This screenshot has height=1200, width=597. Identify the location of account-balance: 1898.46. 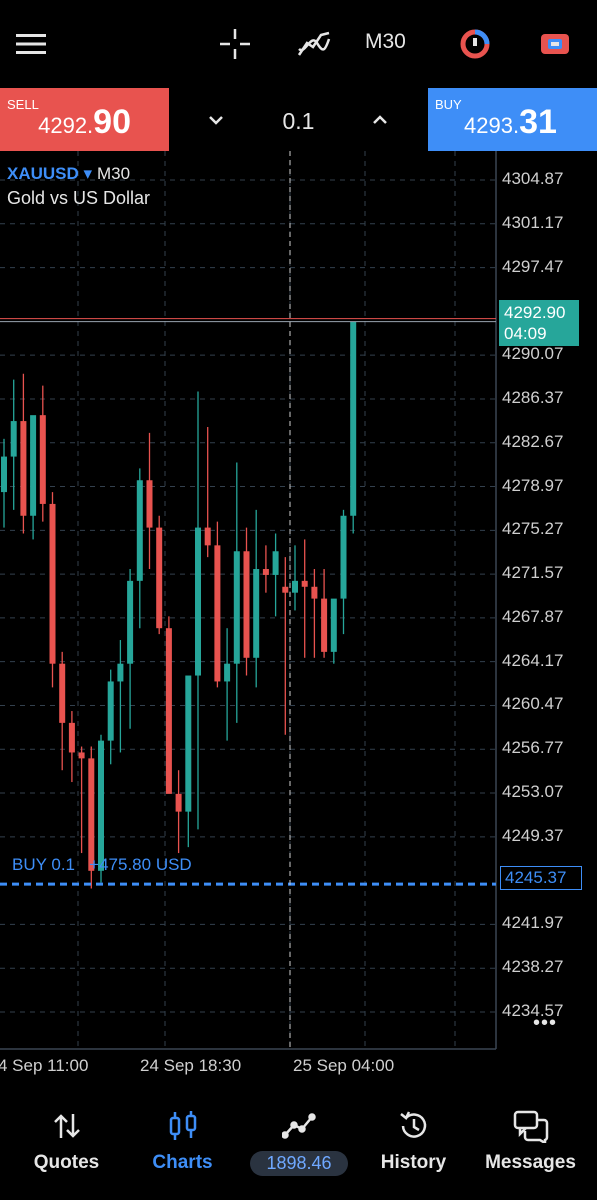
(299, 1163).